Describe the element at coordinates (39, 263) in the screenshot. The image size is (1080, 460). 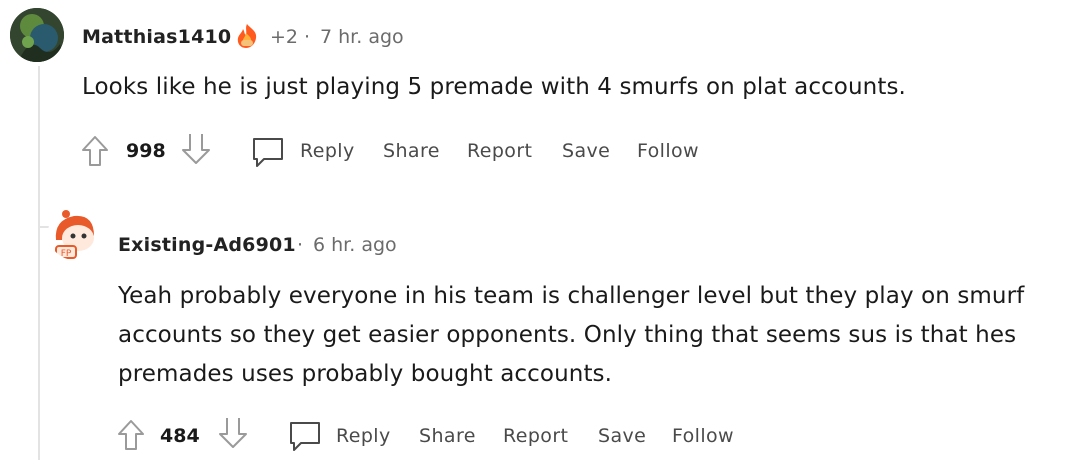
I see `thread-line` at that location.